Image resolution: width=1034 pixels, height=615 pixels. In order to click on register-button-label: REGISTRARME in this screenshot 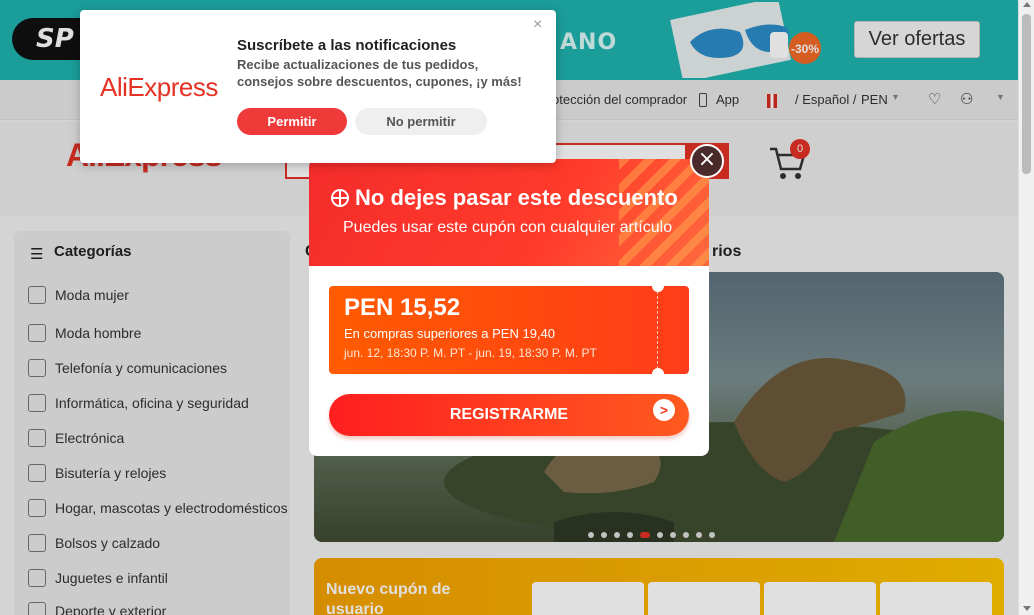, I will do `click(509, 414)`.